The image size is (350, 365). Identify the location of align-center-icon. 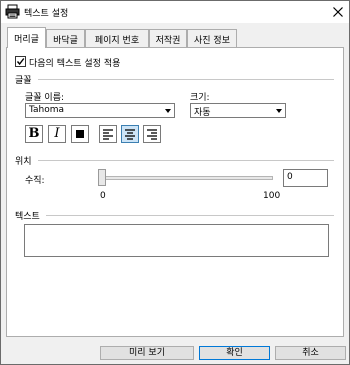
(130, 134).